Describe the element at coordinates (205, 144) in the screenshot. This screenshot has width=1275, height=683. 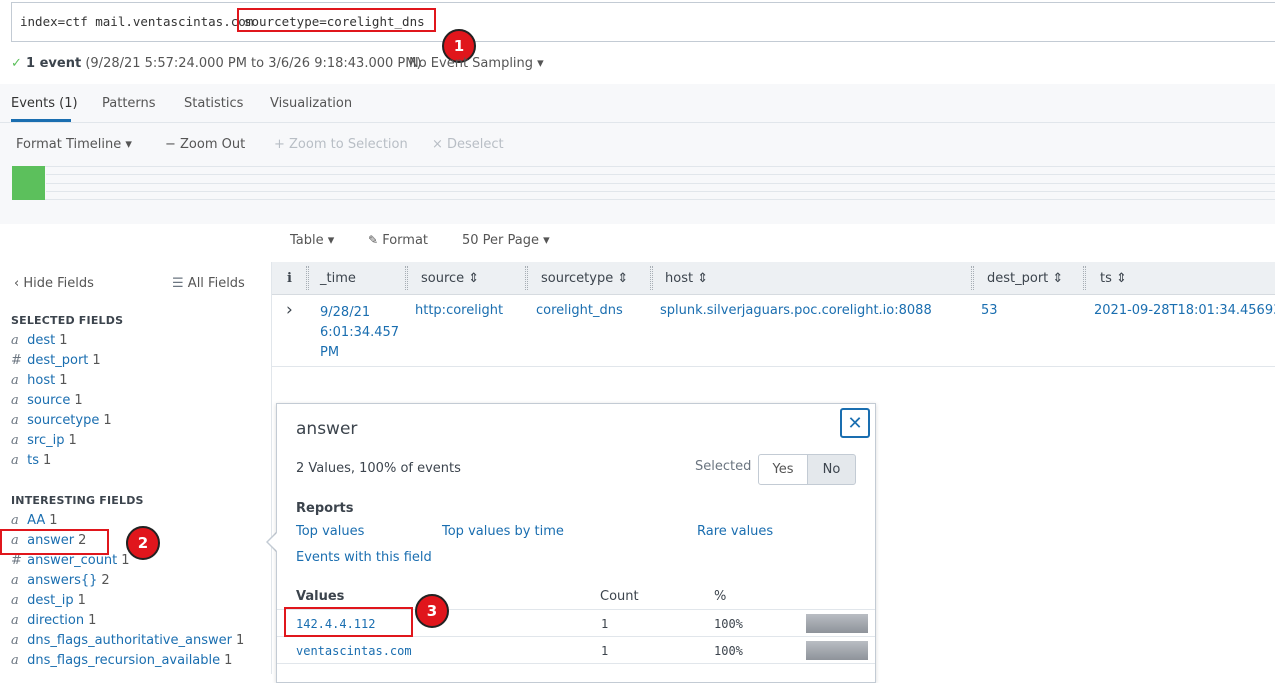
I see `zoom-out-button: − Zoom Out` at that location.